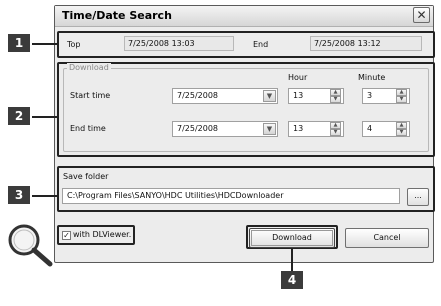 The height and width of the screenshot is (306, 441). Describe the element at coordinates (88, 128) in the screenshot. I see `end-time-label: End time` at that location.